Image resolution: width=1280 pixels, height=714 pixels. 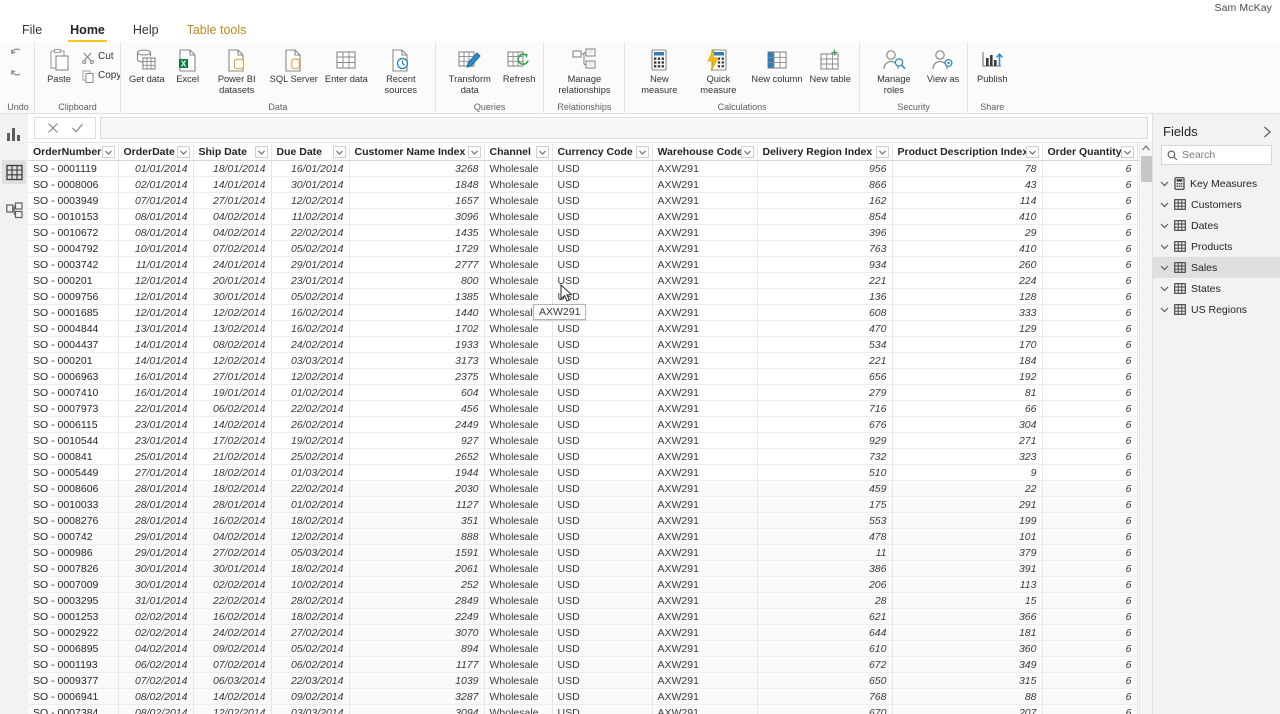 I want to click on table-cell: SO - 0010033, so click(x=73, y=504).